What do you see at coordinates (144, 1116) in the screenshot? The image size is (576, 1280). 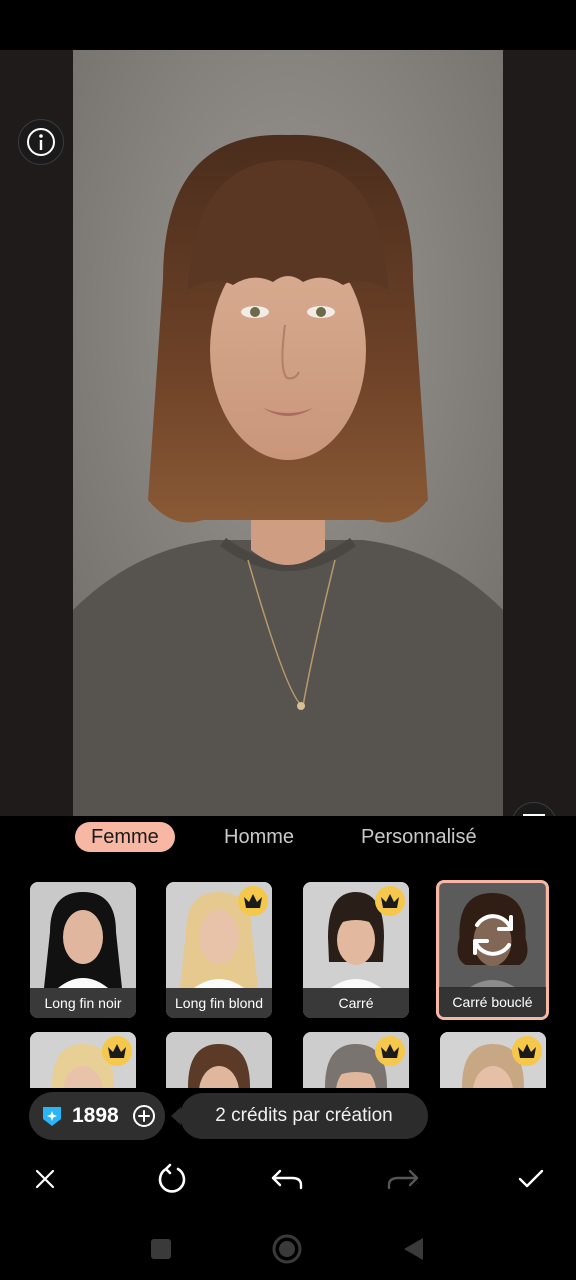 I see `plus-circle-icon` at bounding box center [144, 1116].